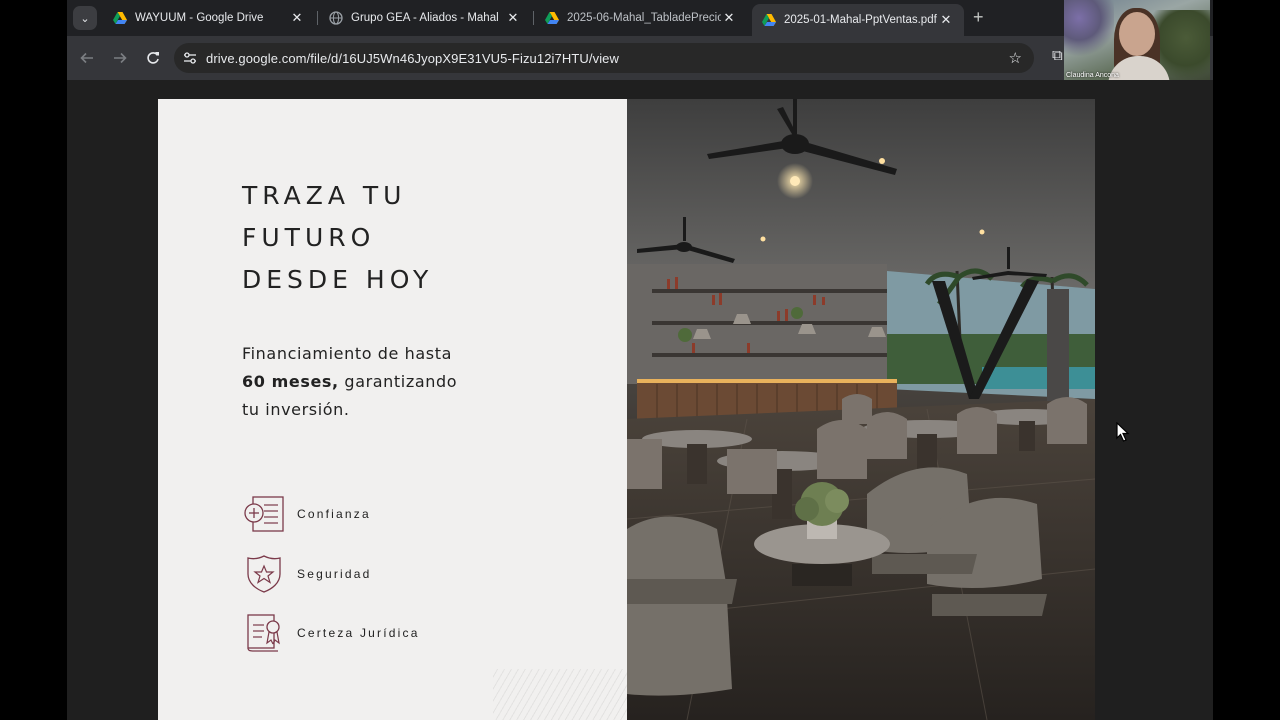 This screenshot has width=1280, height=720. I want to click on feature-seguridad: Seguridad, so click(307, 574).